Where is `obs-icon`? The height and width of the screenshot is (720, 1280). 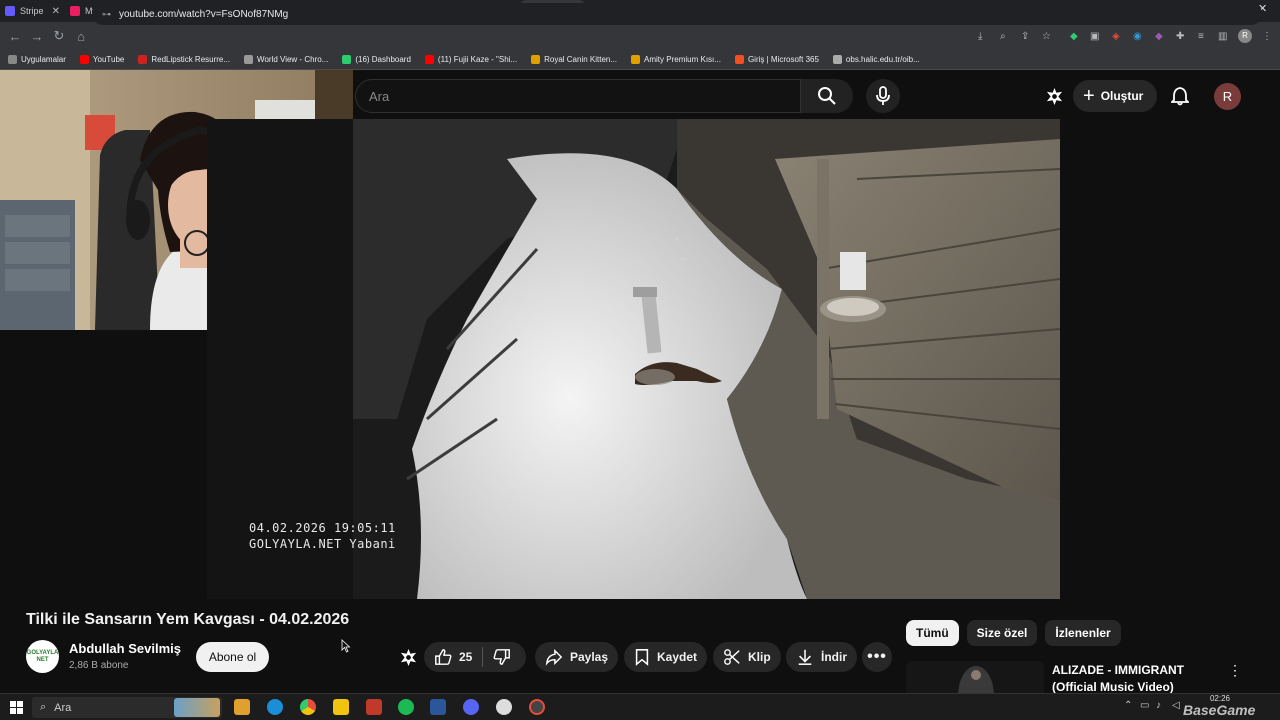
obs-icon is located at coordinates (504, 707).